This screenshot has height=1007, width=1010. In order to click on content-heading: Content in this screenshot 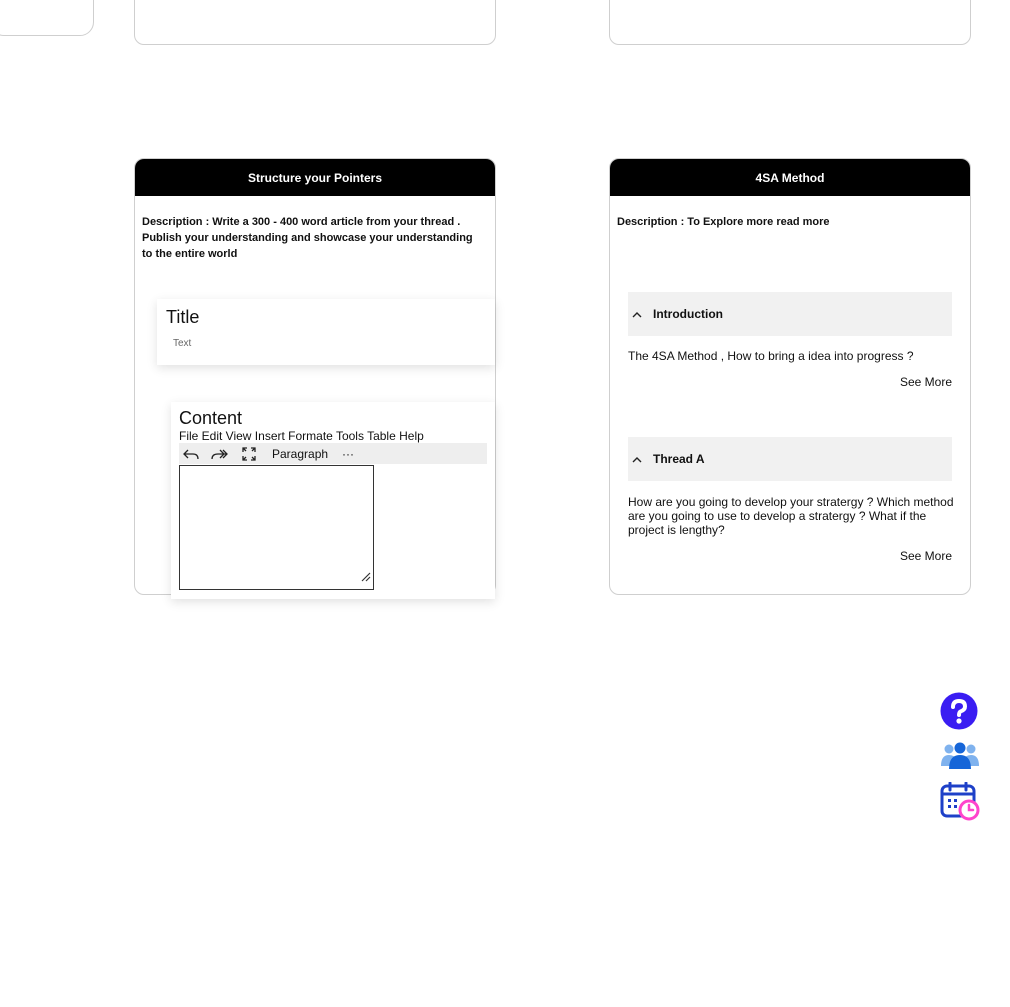, I will do `click(211, 418)`.